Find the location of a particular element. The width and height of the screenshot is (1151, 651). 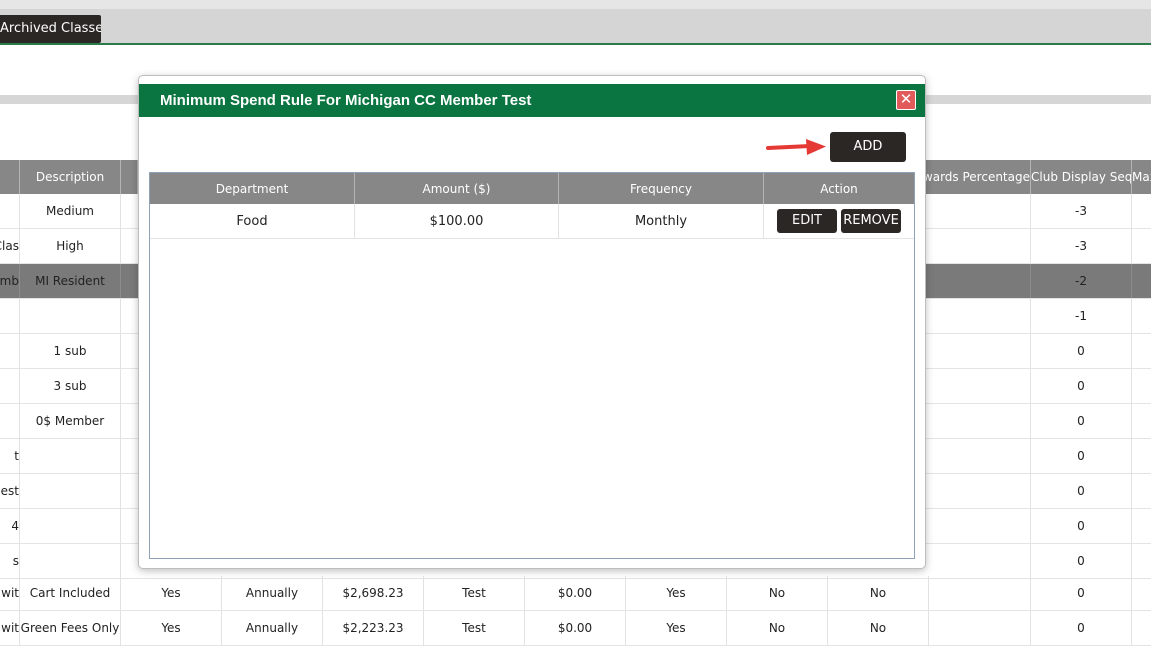

close-icon: ✕ is located at coordinates (906, 100).